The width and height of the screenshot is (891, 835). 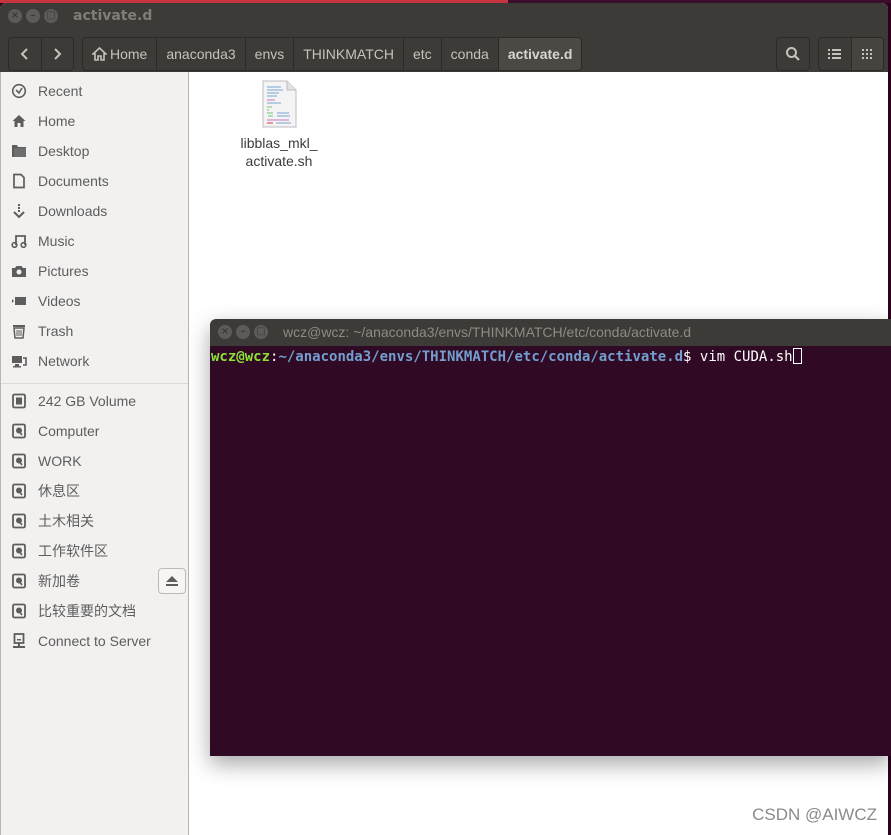 What do you see at coordinates (797, 356) in the screenshot?
I see `terminal-cursor` at bounding box center [797, 356].